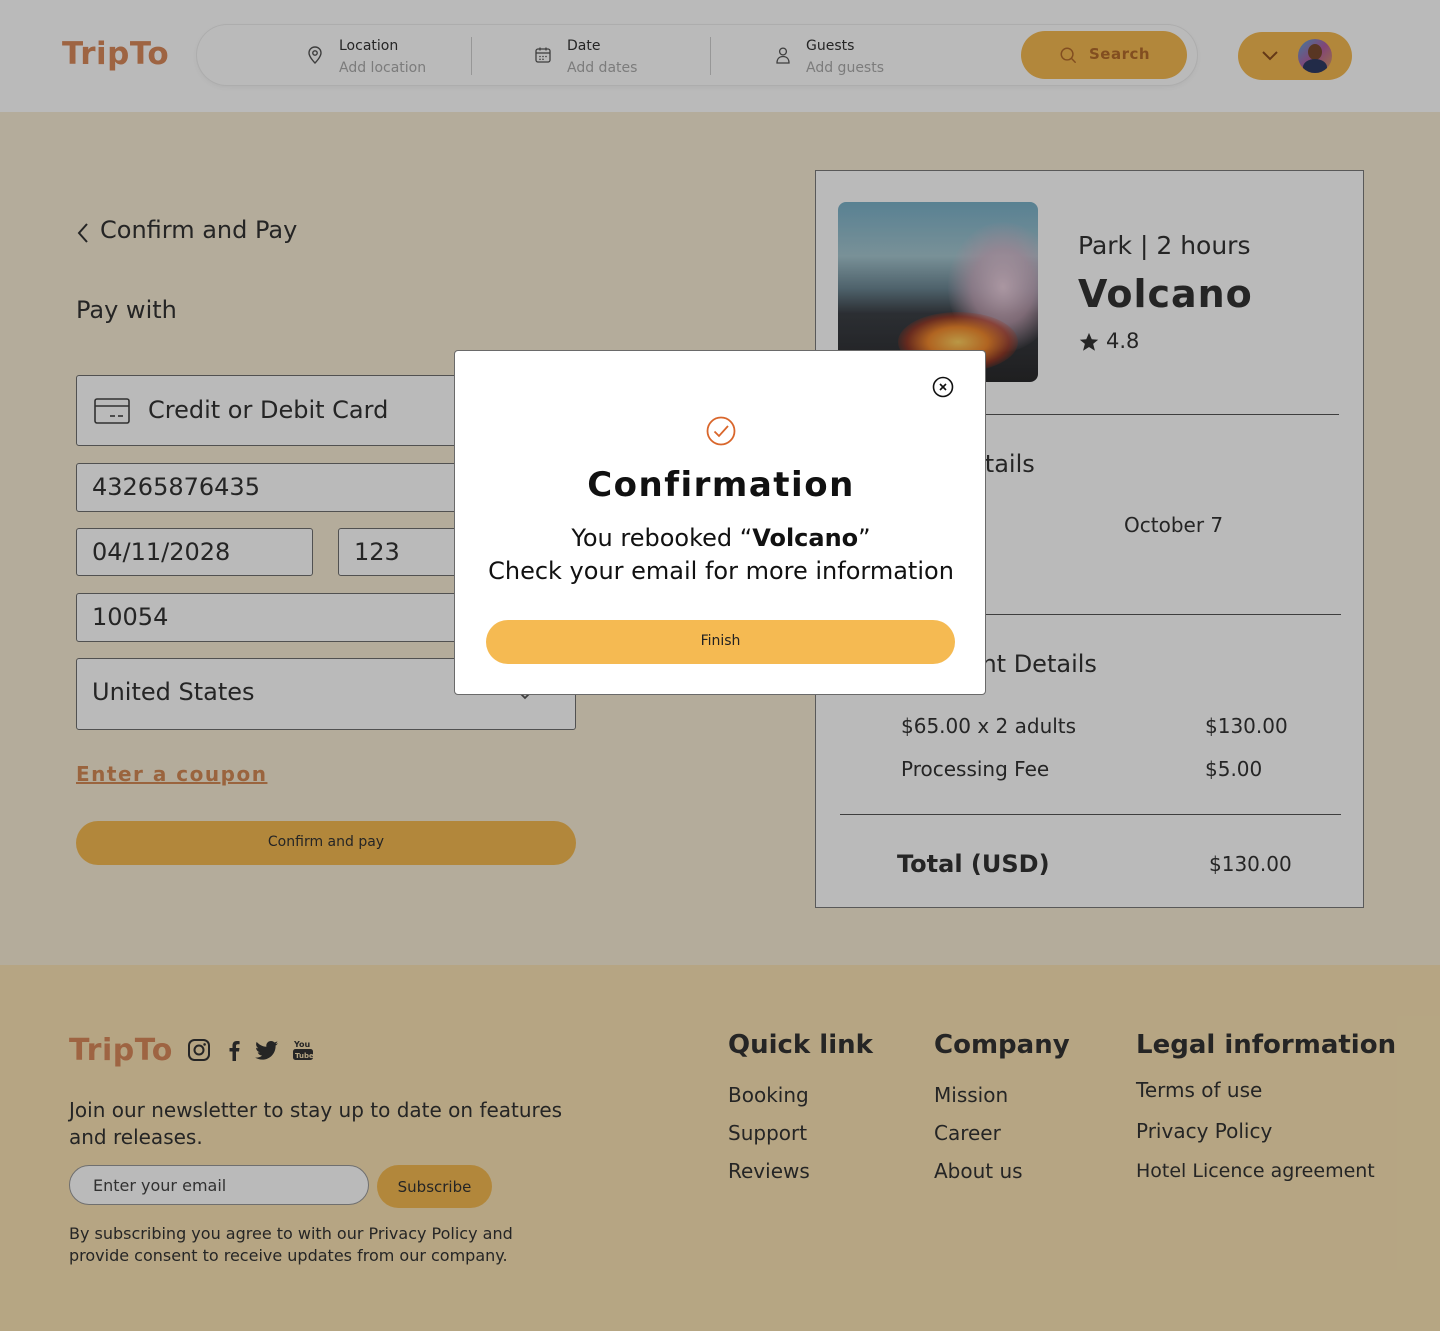  I want to click on finish-button-label: Finish, so click(720, 641).